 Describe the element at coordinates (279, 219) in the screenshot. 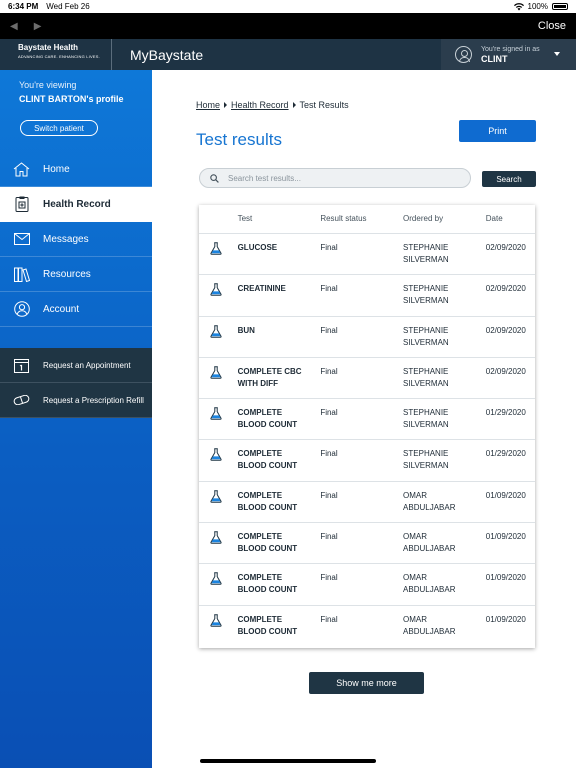

I see `column-header-test: Test` at that location.